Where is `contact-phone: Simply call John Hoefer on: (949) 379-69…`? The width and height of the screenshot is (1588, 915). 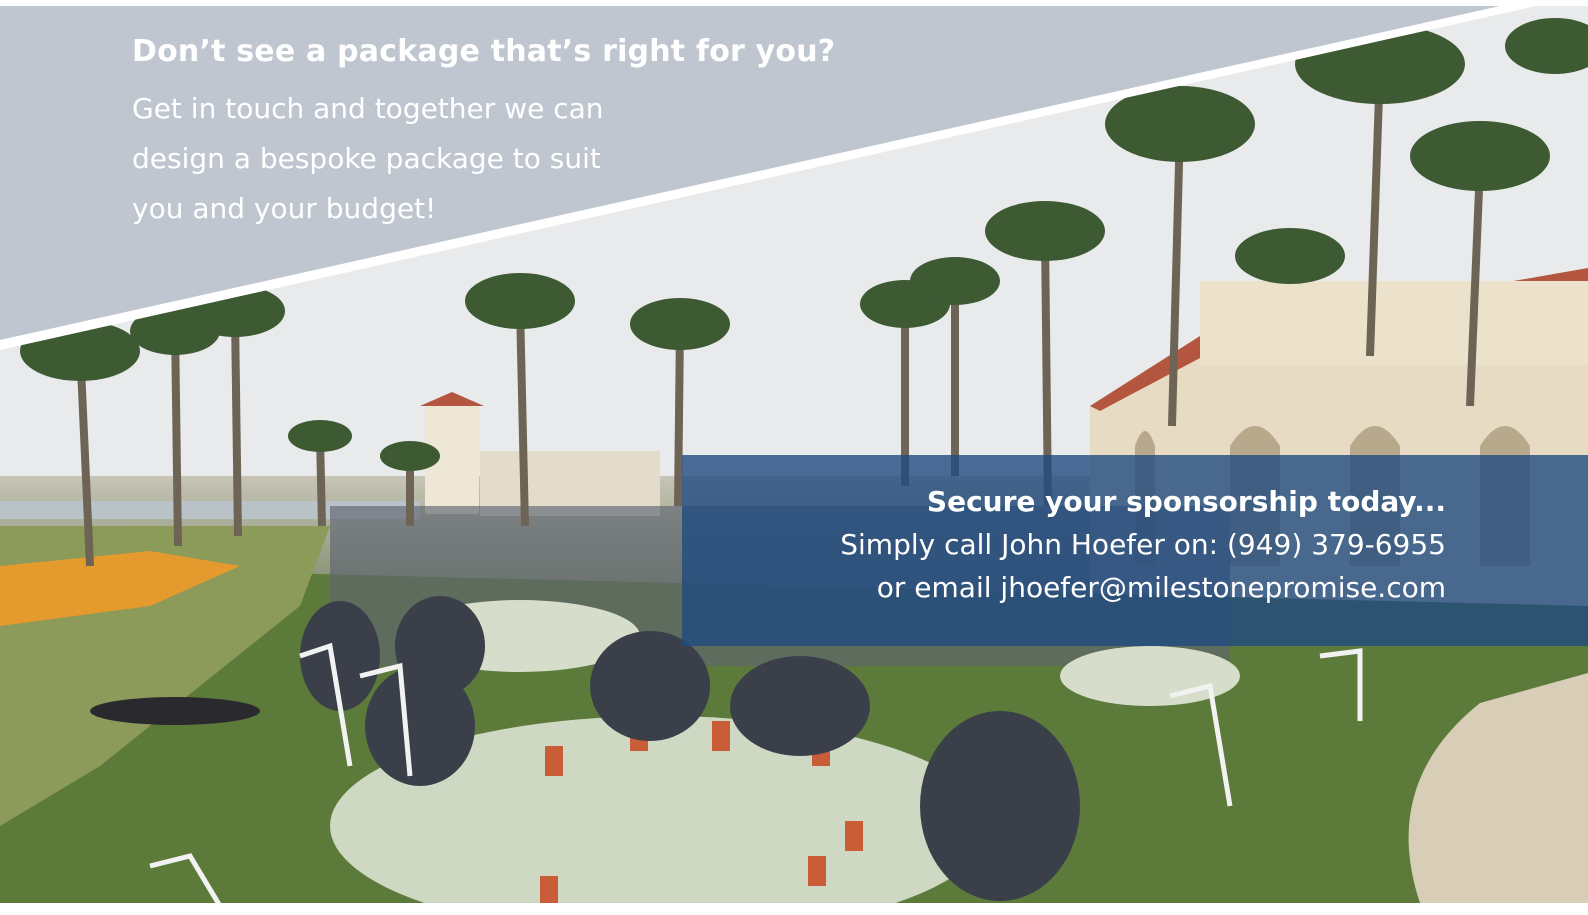 contact-phone: Simply call John Hoefer on: (949) 379-69… is located at coordinates (1143, 544).